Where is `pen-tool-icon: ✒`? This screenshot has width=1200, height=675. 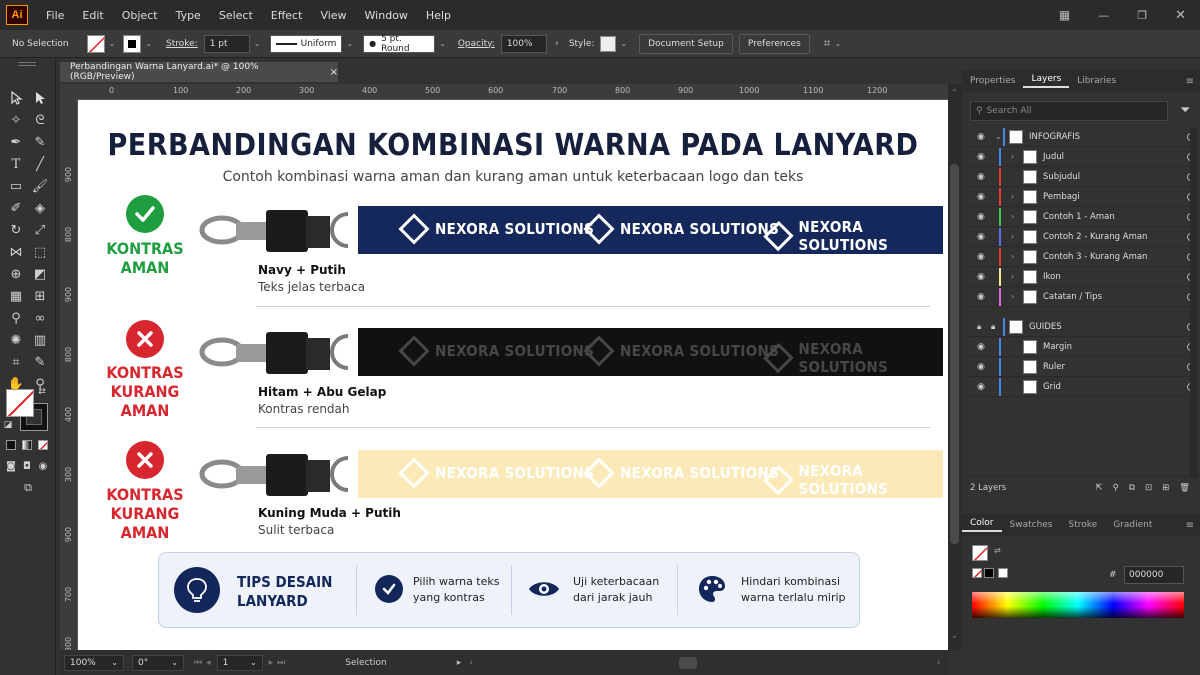
pen-tool-icon: ✒ is located at coordinates (16, 142).